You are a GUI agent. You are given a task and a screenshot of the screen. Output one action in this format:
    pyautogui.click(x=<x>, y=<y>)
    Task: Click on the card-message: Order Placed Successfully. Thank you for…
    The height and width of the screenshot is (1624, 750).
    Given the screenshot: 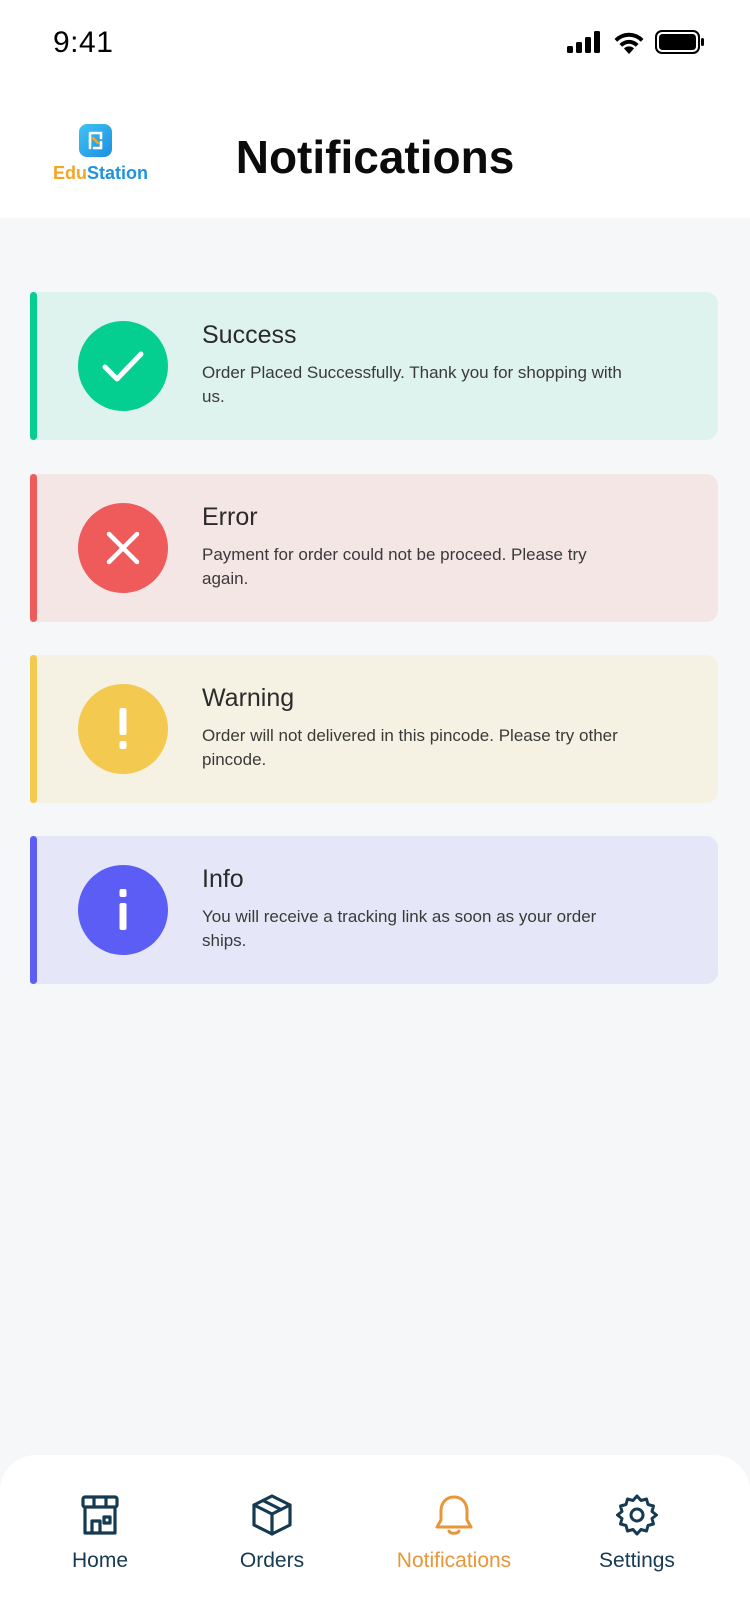 What is the action you would take?
    pyautogui.click(x=412, y=384)
    